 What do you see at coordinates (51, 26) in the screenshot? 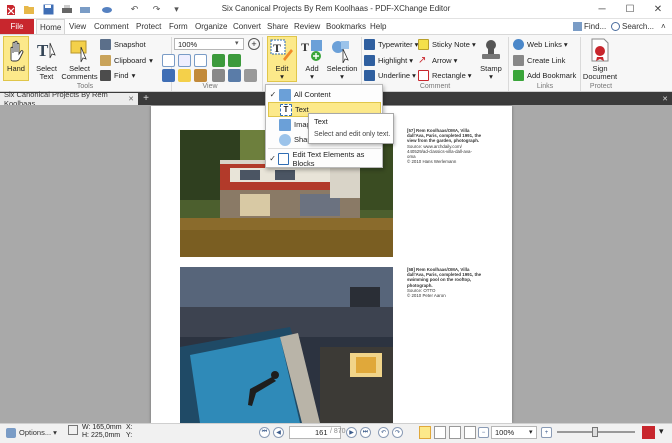
I see `tab-home: Home` at bounding box center [51, 26].